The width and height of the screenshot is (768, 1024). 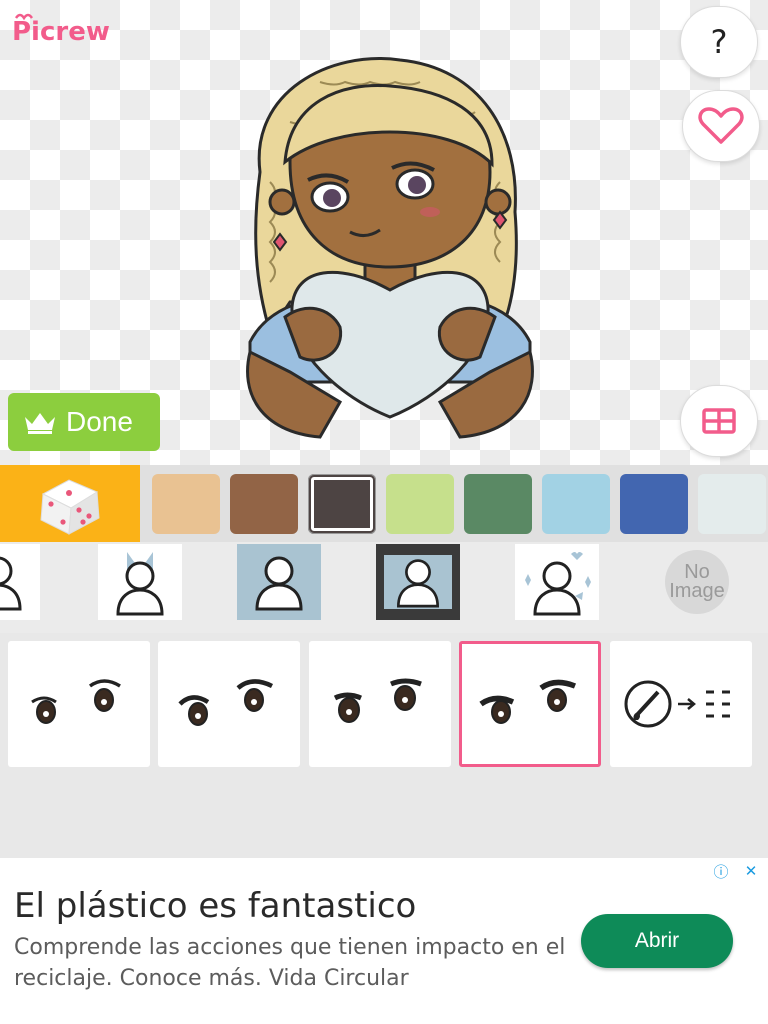 I want to click on bg-thumb-light-blue, so click(x=279, y=582).